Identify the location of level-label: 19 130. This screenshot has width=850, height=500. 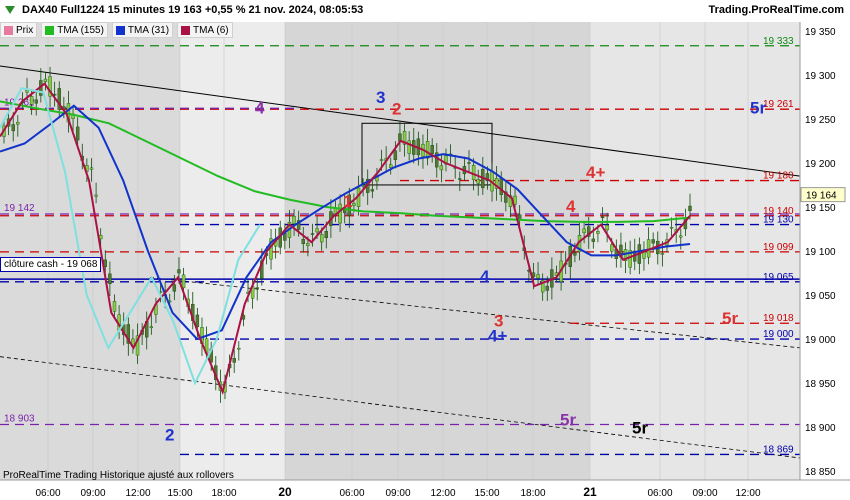
(778, 220).